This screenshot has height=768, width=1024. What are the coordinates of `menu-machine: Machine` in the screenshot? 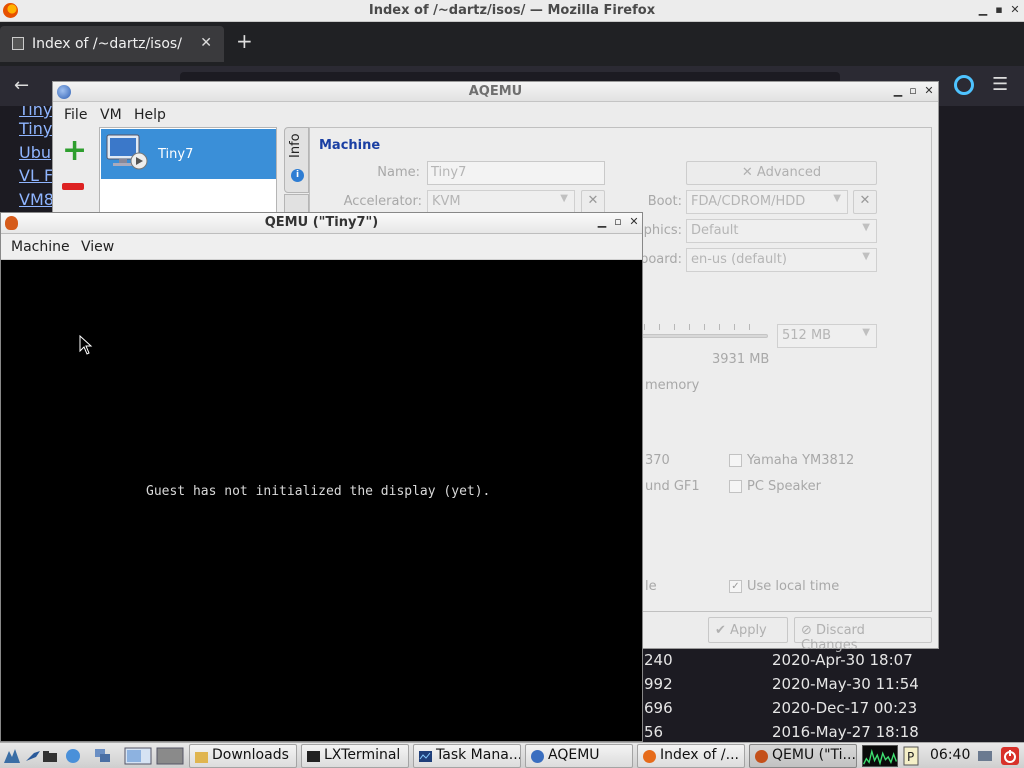 It's located at (40, 247).